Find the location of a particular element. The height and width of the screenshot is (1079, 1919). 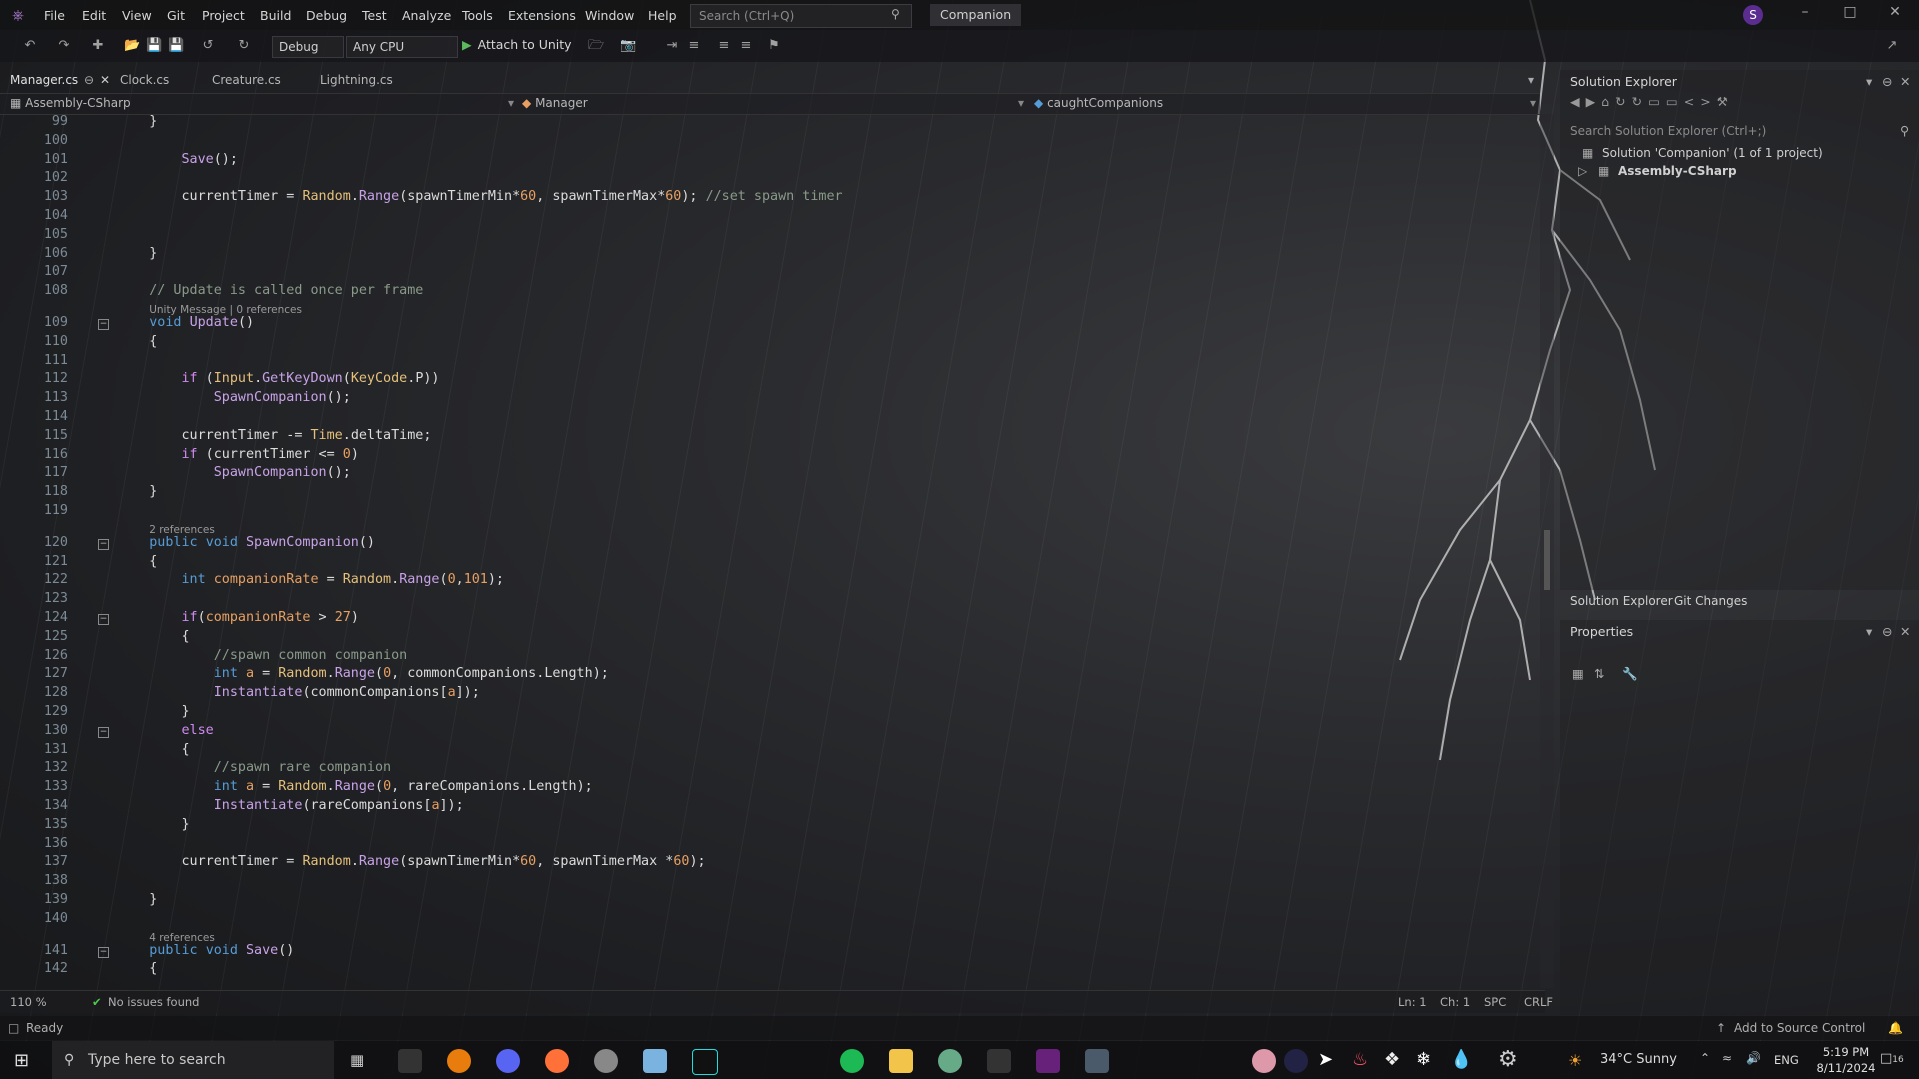

code-line: Instantiate(rareCompanions[a]); is located at coordinates (290, 805).